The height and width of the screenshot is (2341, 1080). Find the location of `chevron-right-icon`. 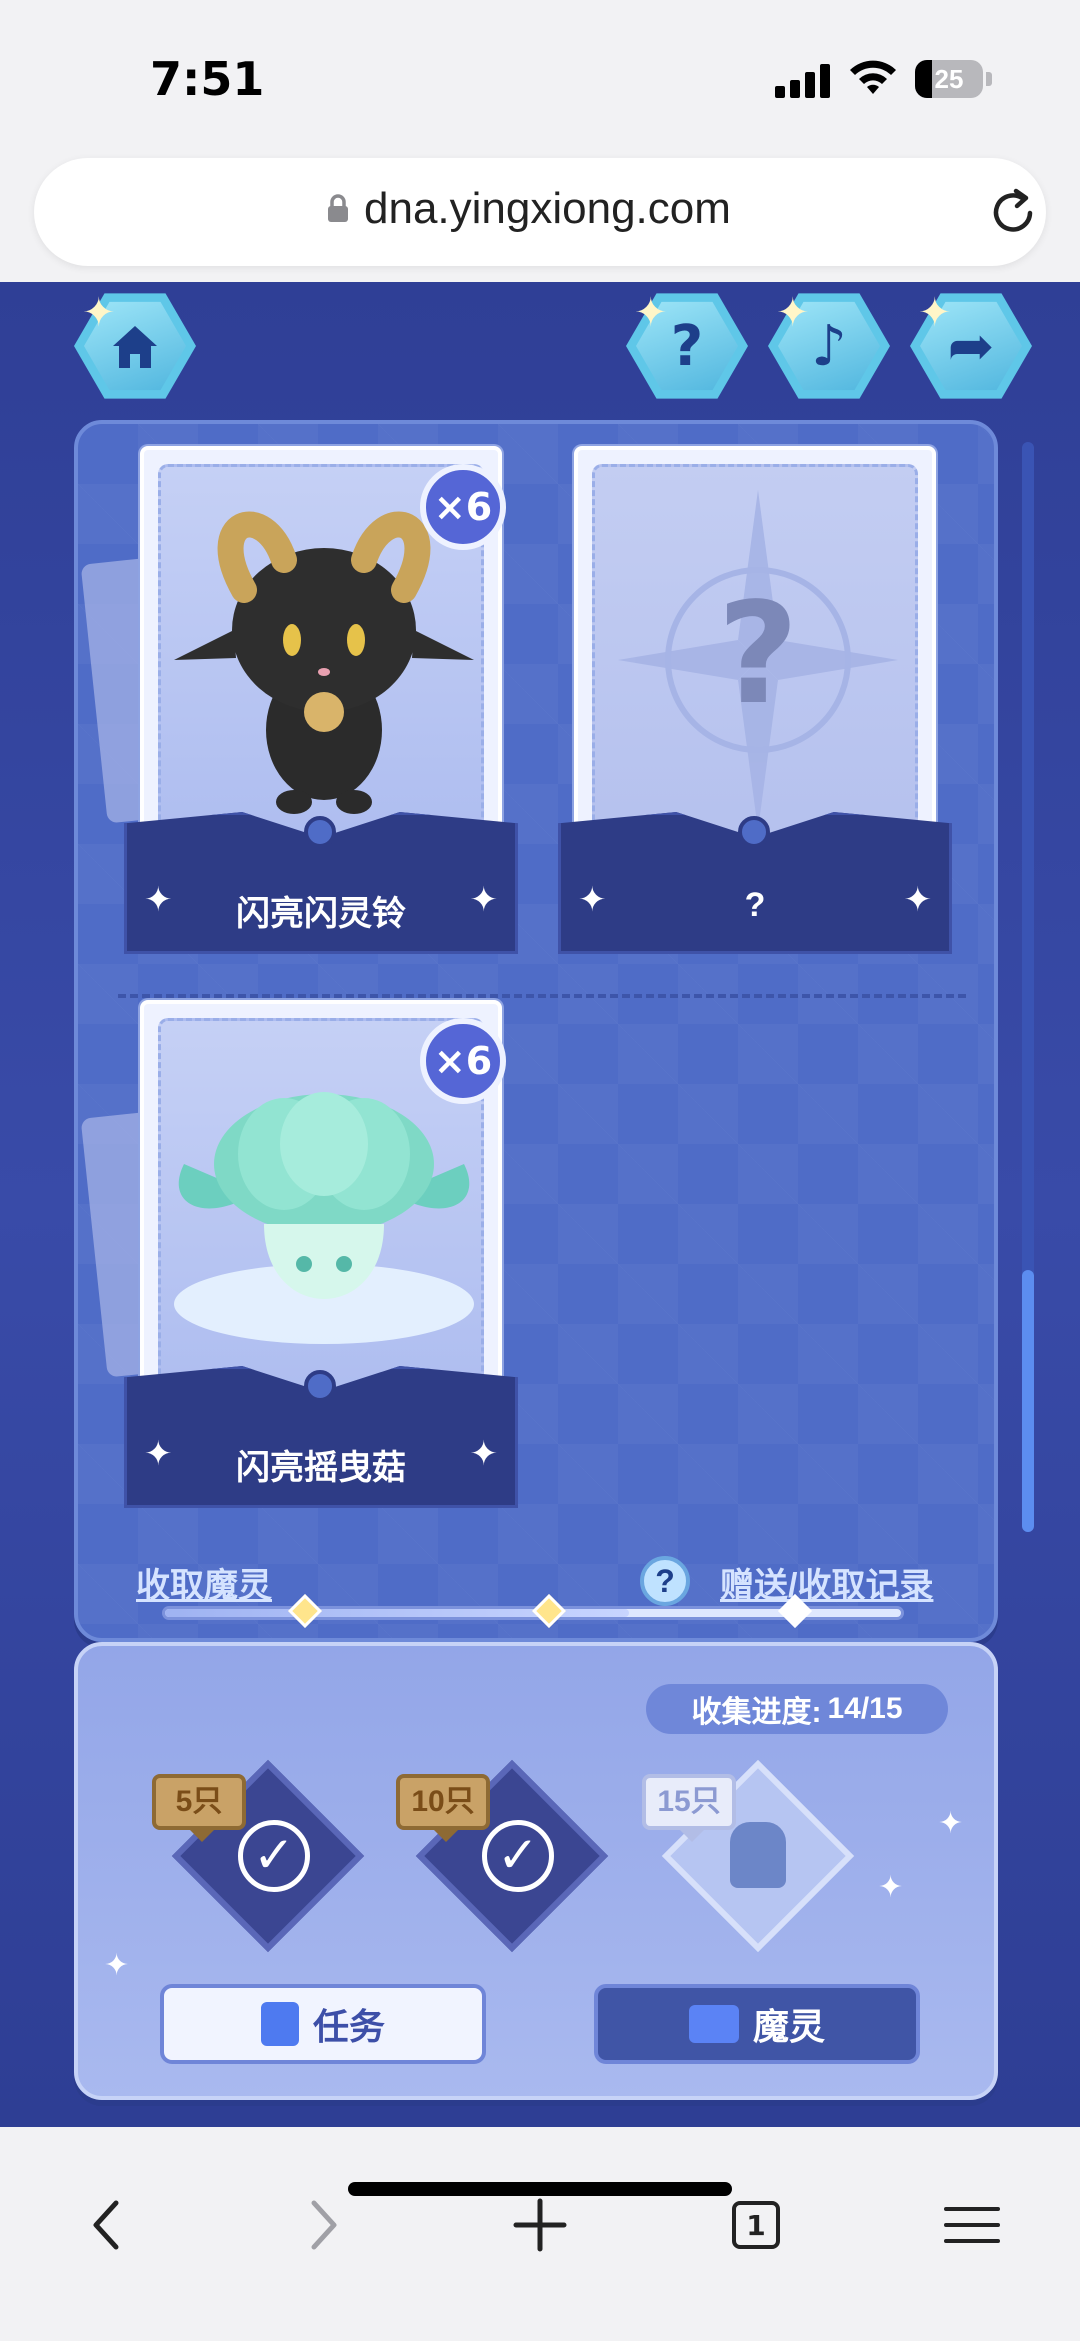

chevron-right-icon is located at coordinates (324, 2225).